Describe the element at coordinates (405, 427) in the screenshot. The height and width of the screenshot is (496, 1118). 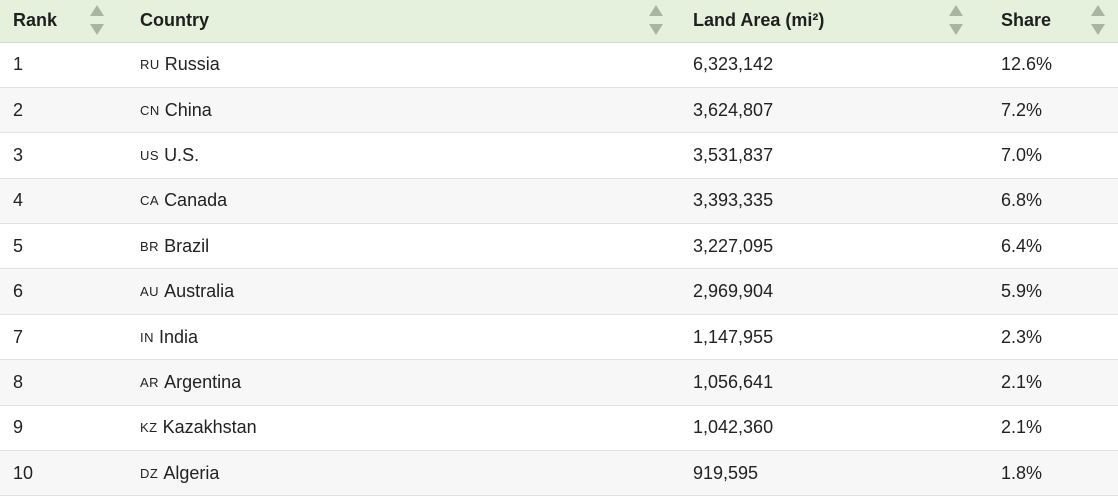
I see `country-cell: KZ Kazakhstan` at that location.